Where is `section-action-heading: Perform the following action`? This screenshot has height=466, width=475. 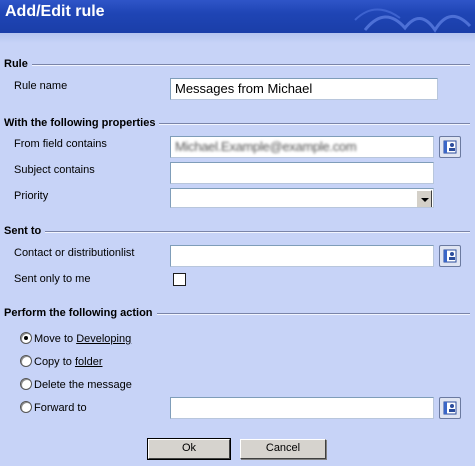
section-action-heading: Perform the following action is located at coordinates (78, 313).